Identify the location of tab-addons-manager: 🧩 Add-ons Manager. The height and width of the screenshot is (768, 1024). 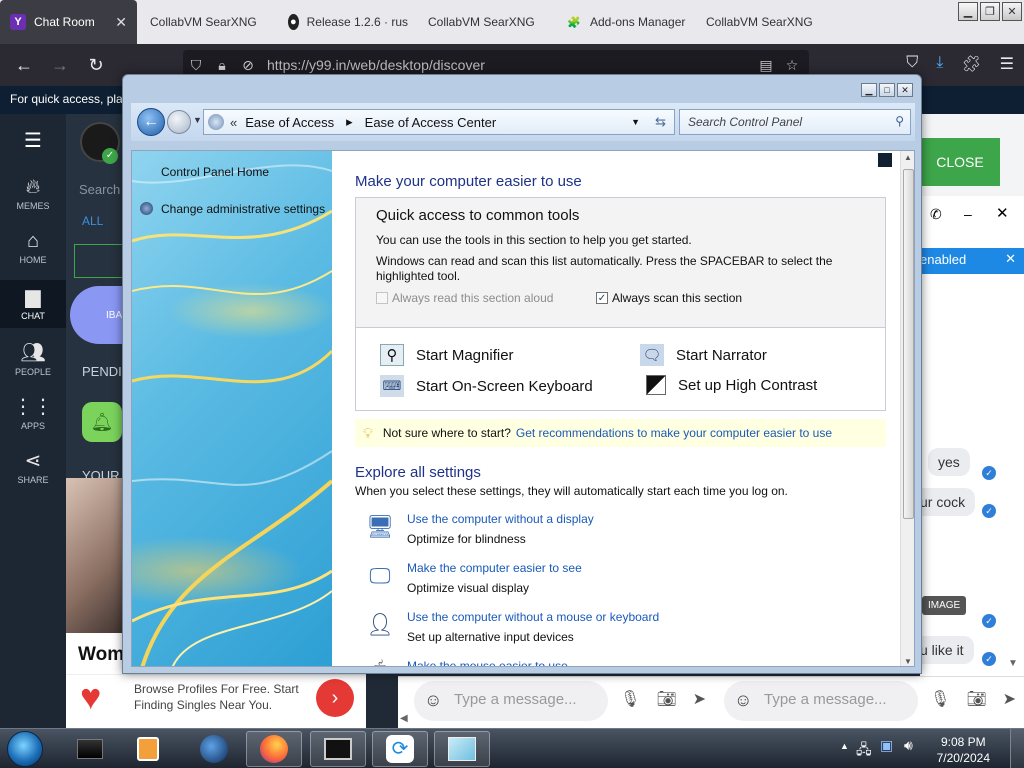
(625, 22).